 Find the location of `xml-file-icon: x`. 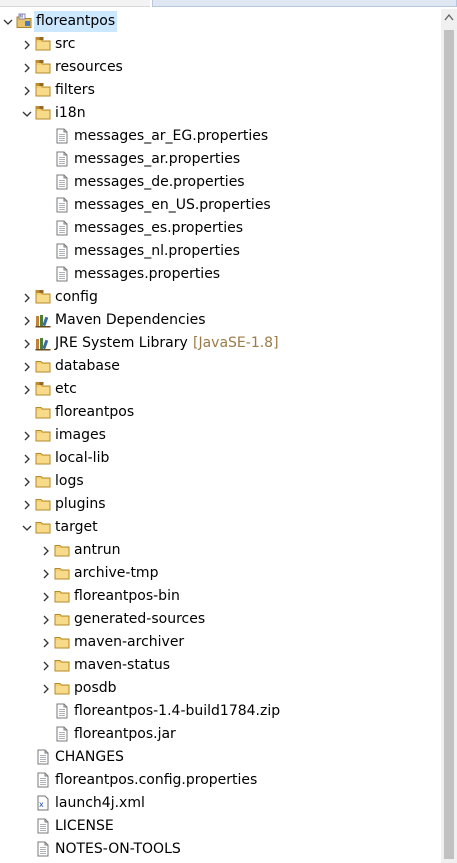

xml-file-icon: x is located at coordinates (43, 803).